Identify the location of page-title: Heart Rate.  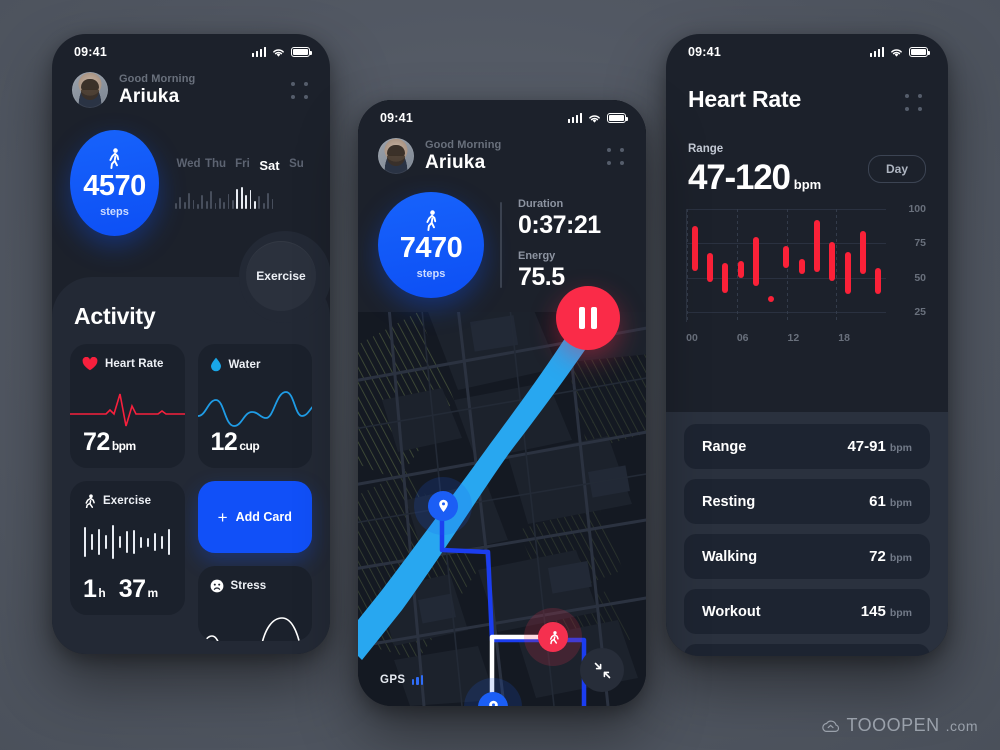
(745, 99).